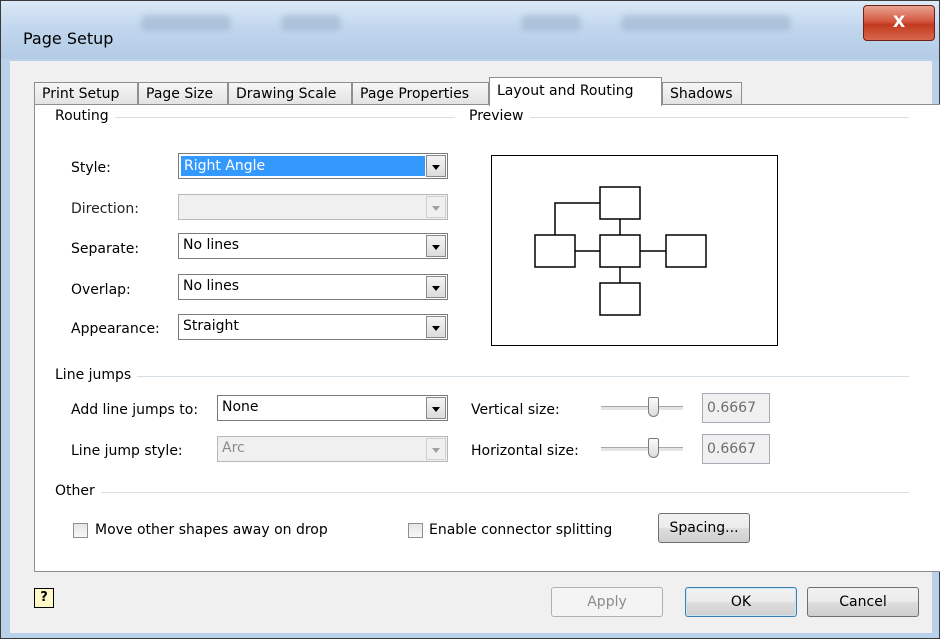 The width and height of the screenshot is (940, 639). I want to click on apply-button: Apply, so click(607, 602).